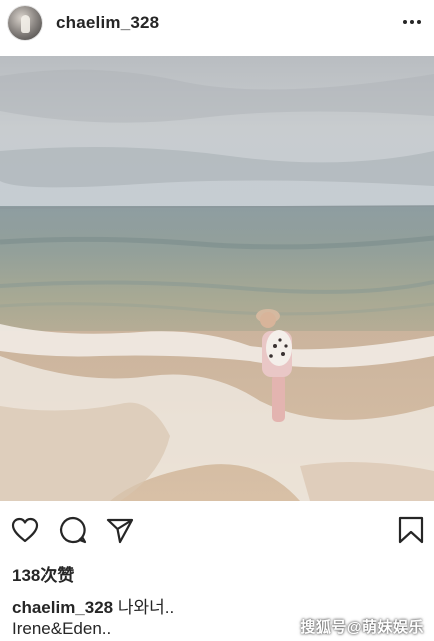 This screenshot has width=434, height=641. What do you see at coordinates (120, 530) in the screenshot?
I see `share-icon` at bounding box center [120, 530].